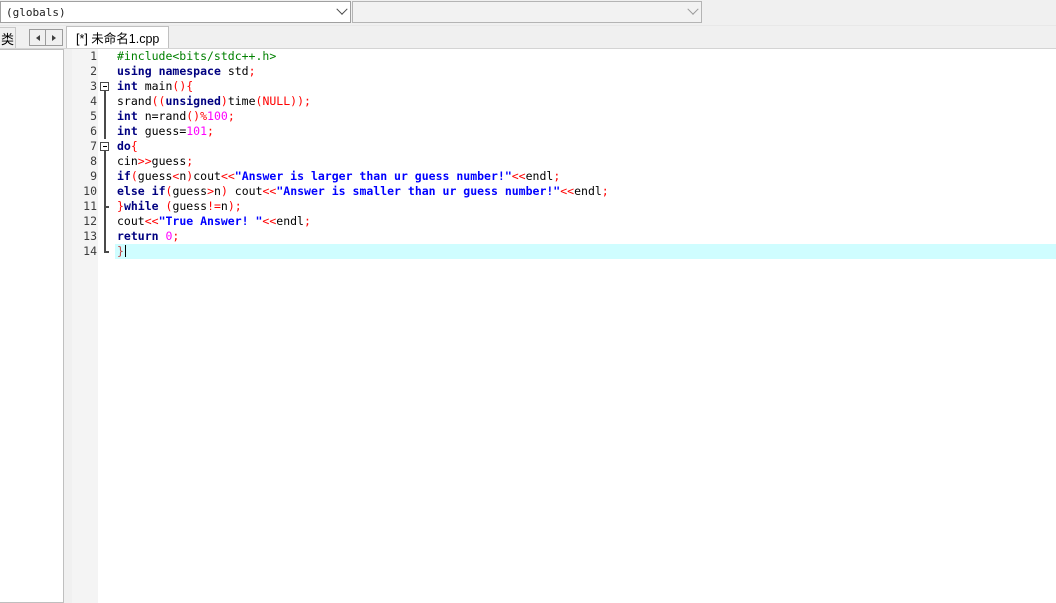 The image size is (1056, 603). Describe the element at coordinates (134, 176) in the screenshot. I see `code-token: (` at that location.